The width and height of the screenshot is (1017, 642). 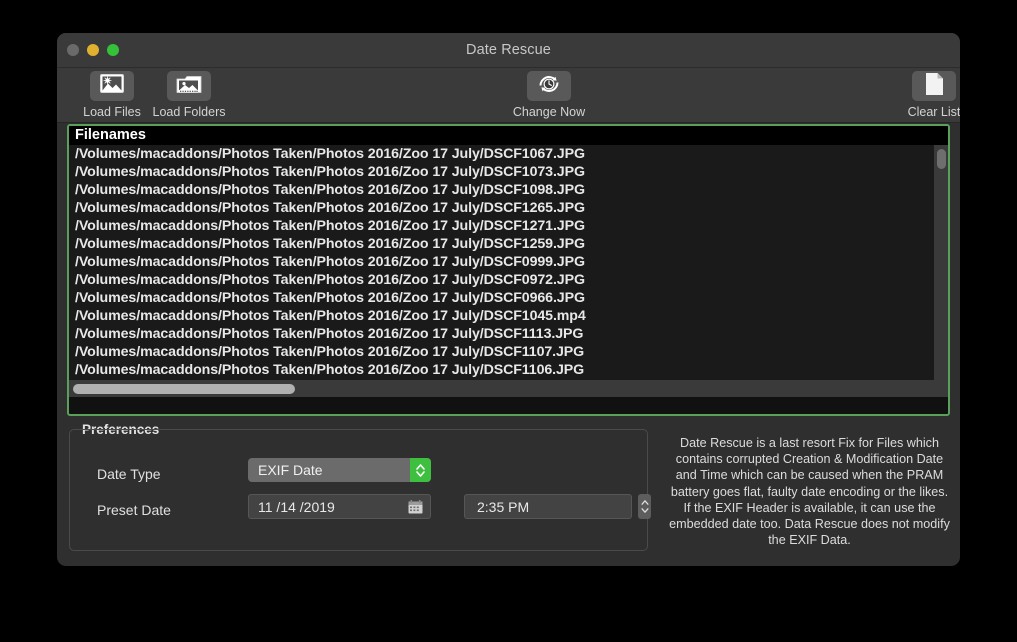 I want to click on preset-date-value: 11 /14 /2019, so click(x=296, y=506).